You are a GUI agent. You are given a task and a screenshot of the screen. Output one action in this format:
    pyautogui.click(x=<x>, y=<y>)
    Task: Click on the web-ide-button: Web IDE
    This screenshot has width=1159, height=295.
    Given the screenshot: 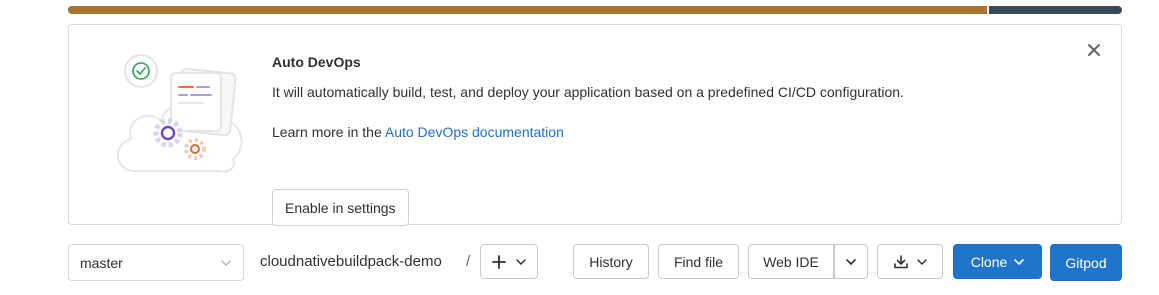 What is the action you would take?
    pyautogui.click(x=791, y=261)
    